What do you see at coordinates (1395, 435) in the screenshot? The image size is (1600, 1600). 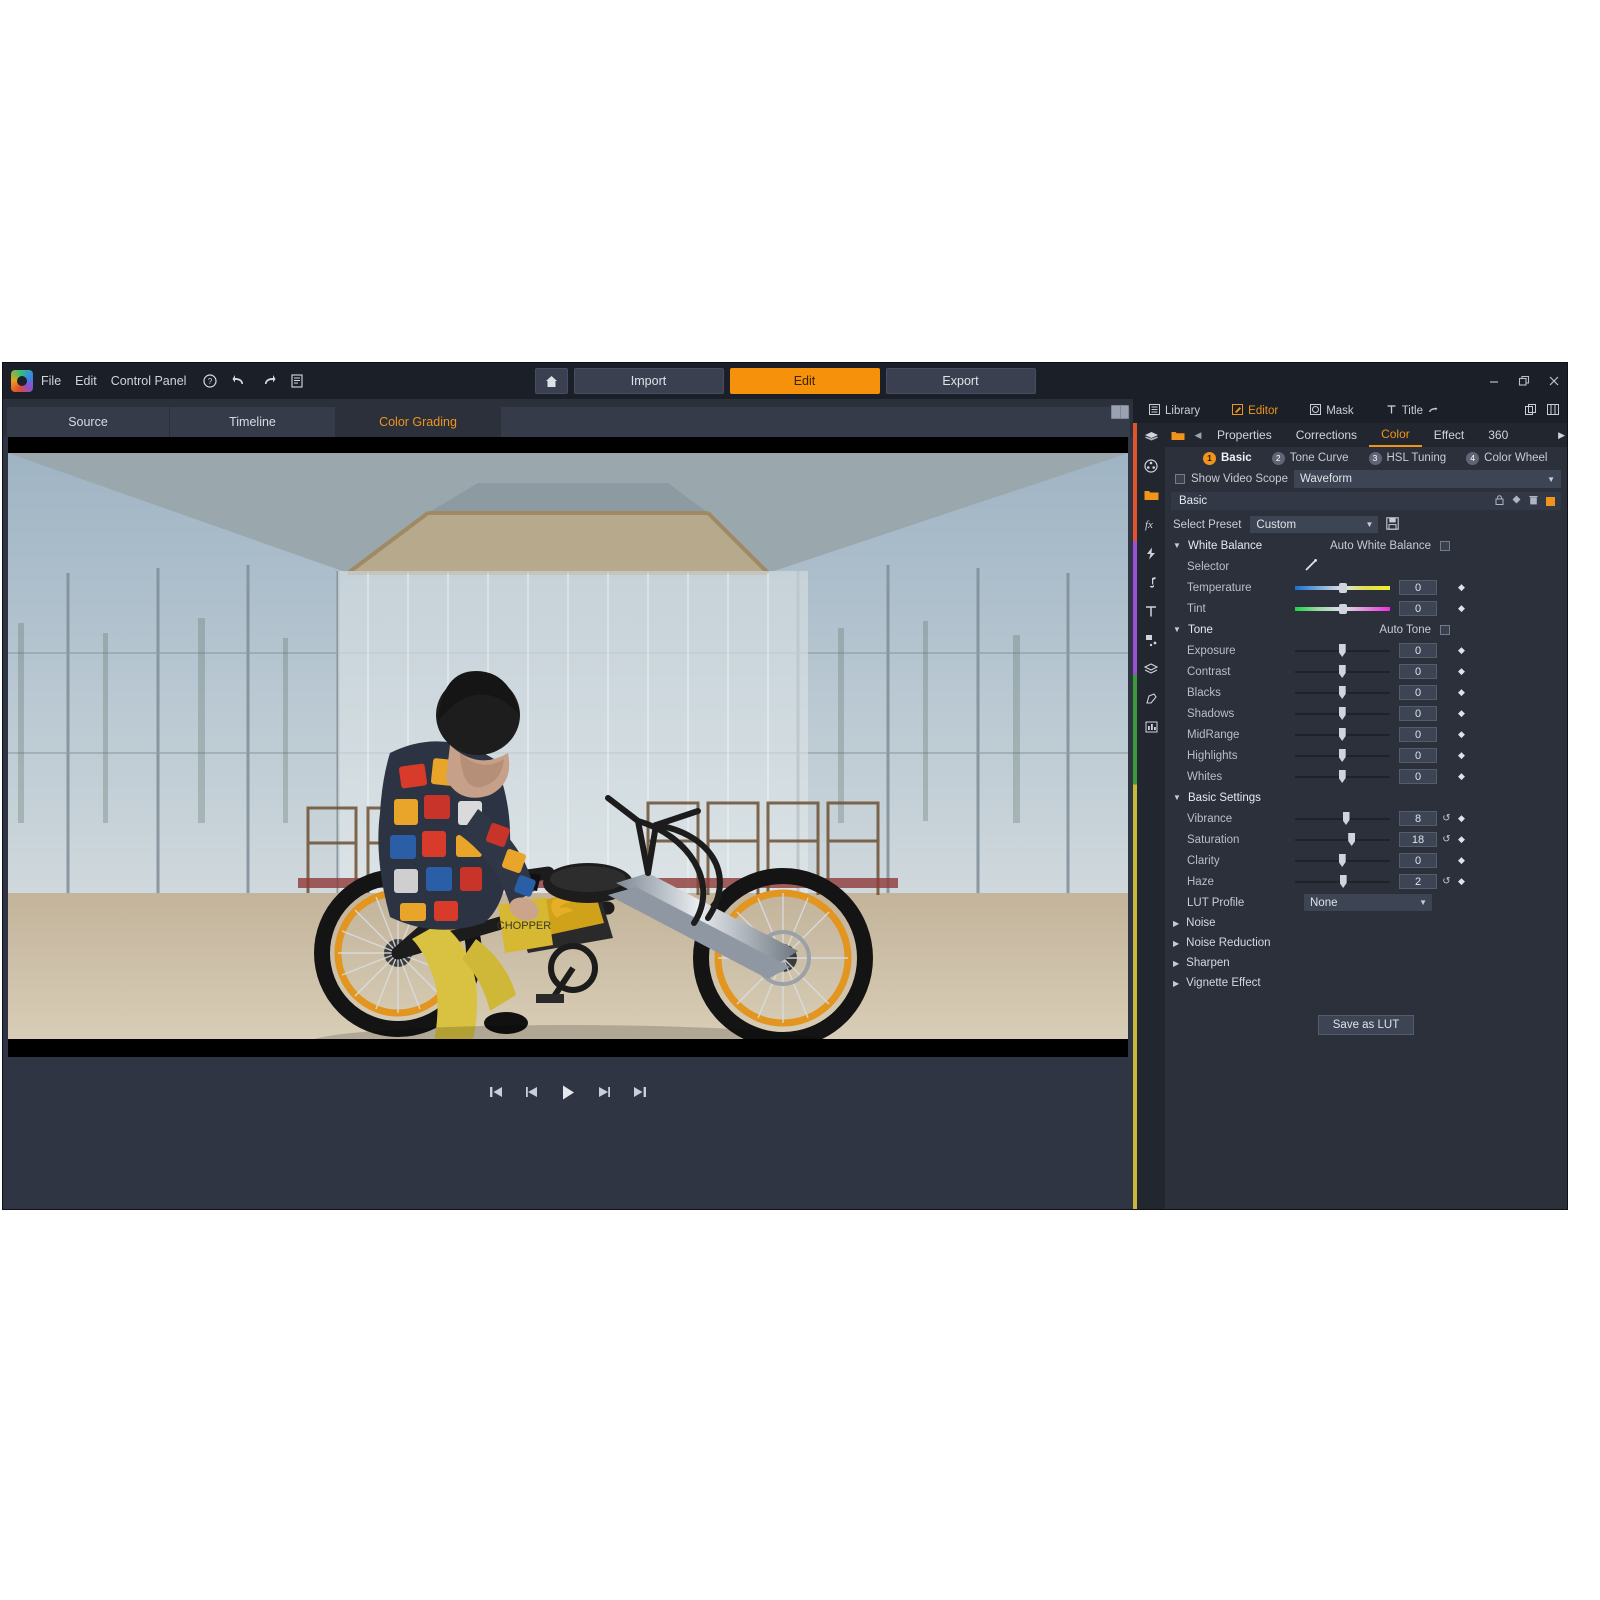 I see `mode-tab-color: Color` at bounding box center [1395, 435].